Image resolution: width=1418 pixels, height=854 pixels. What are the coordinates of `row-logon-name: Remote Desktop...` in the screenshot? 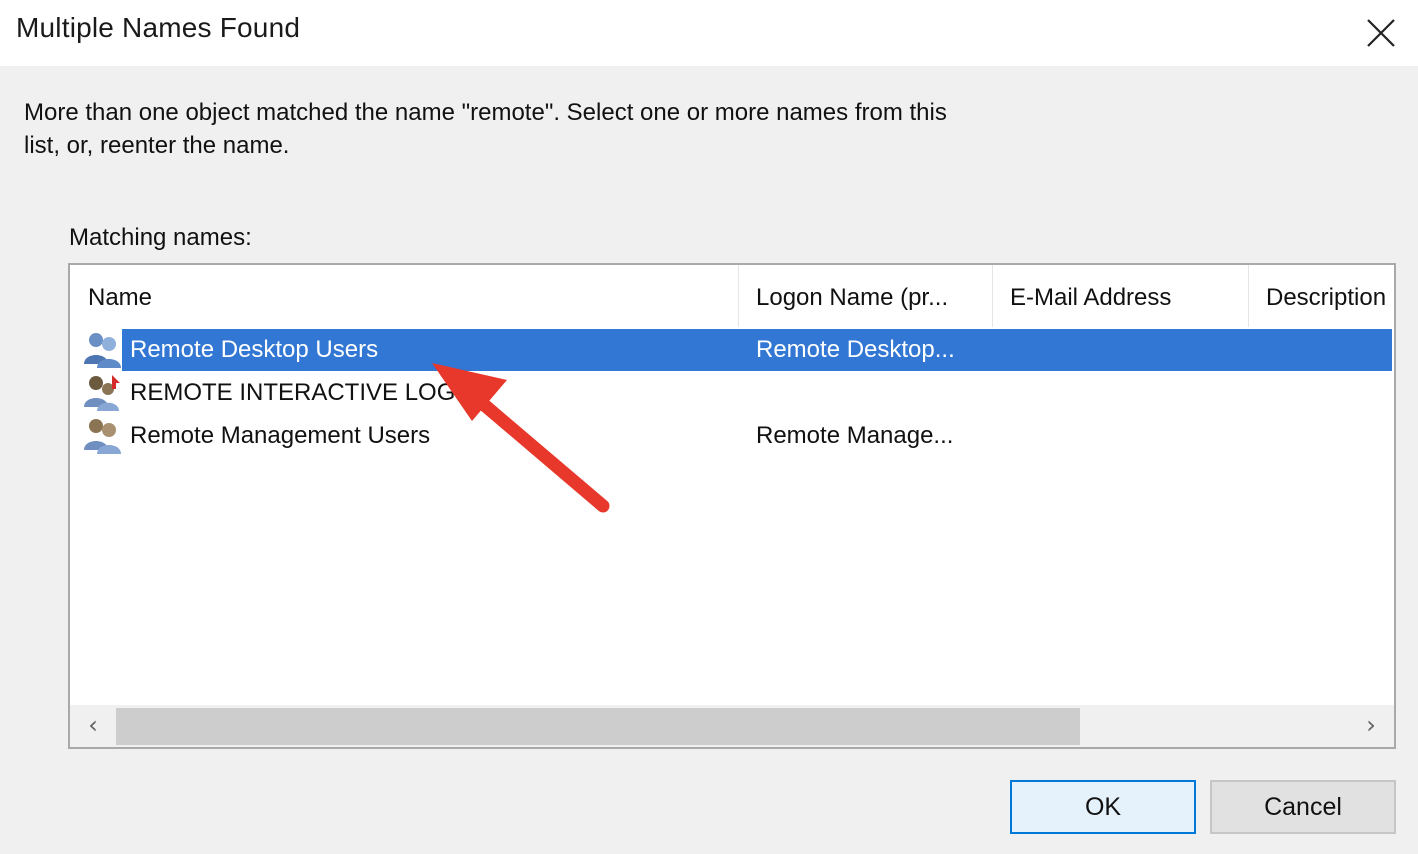 It's located at (855, 349).